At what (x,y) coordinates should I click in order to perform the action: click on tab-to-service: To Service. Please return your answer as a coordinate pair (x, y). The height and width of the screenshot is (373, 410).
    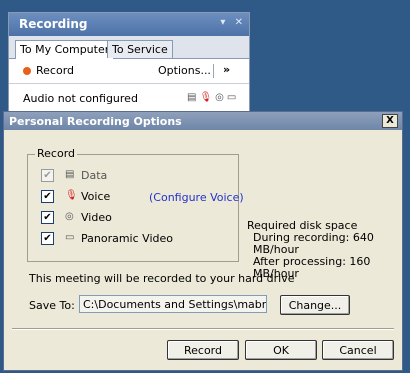
    Looking at the image, I should click on (140, 49).